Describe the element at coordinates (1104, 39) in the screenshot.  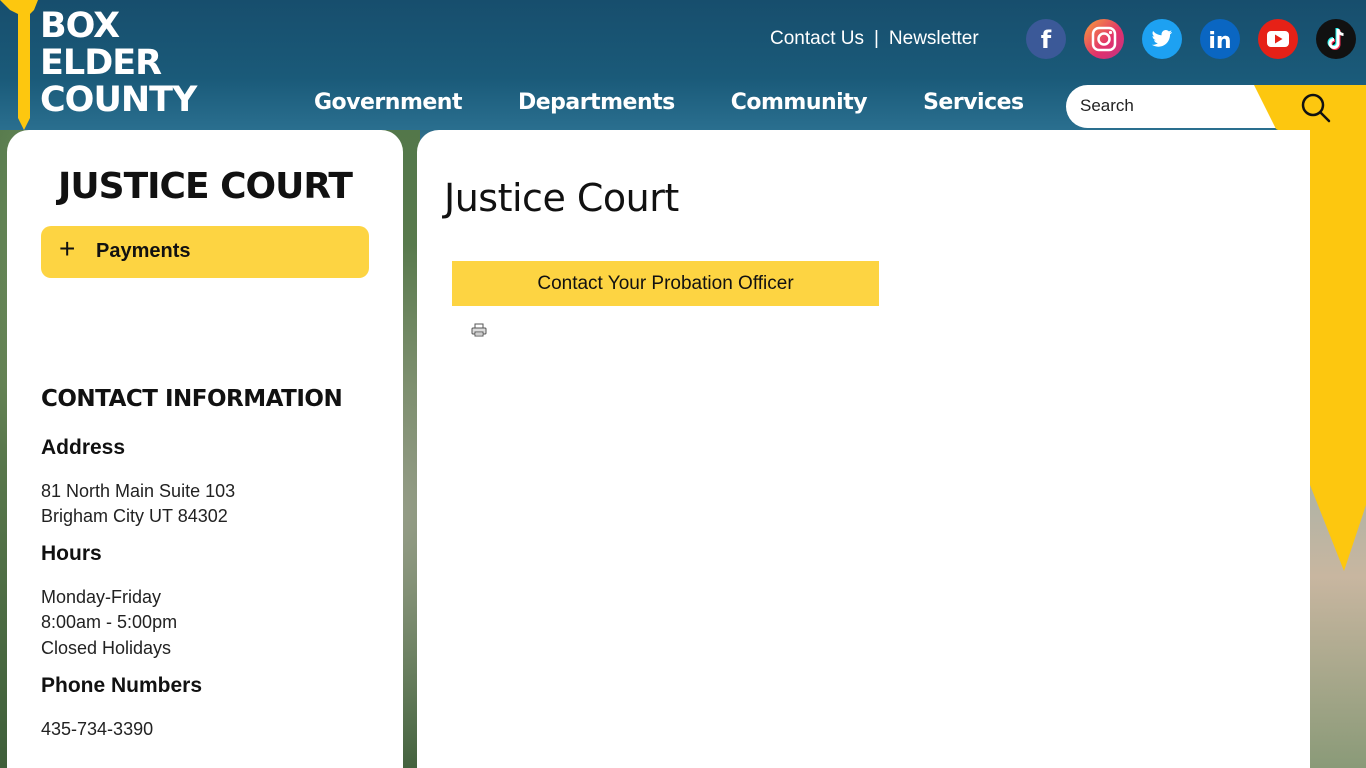
I see `instagram-icon` at that location.